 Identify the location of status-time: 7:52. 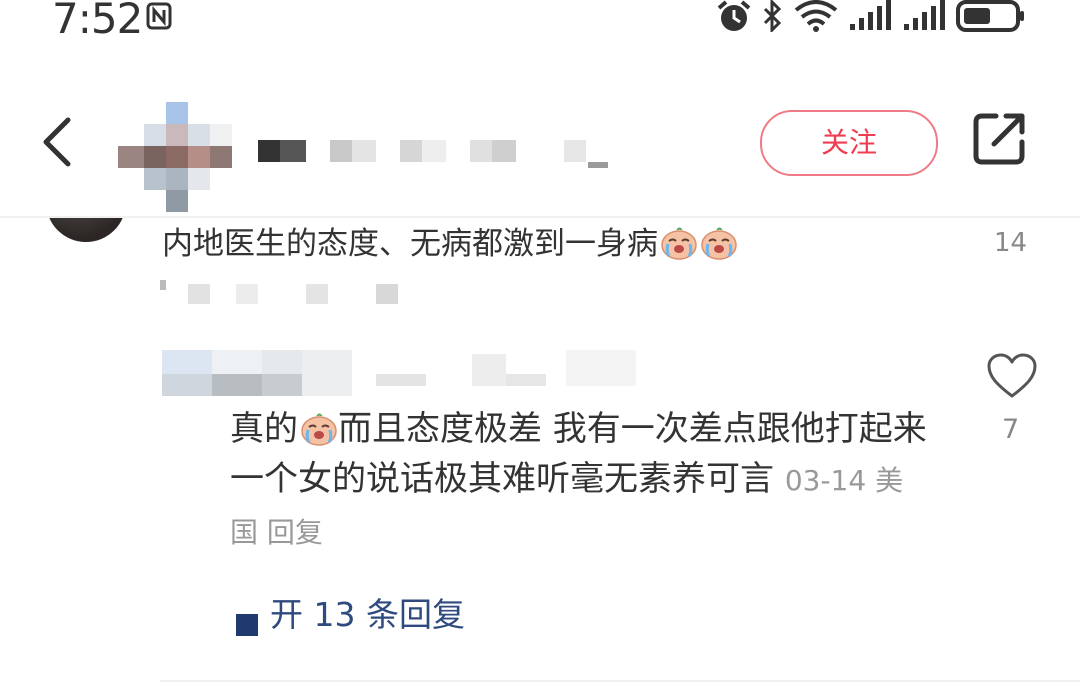
(97, 21).